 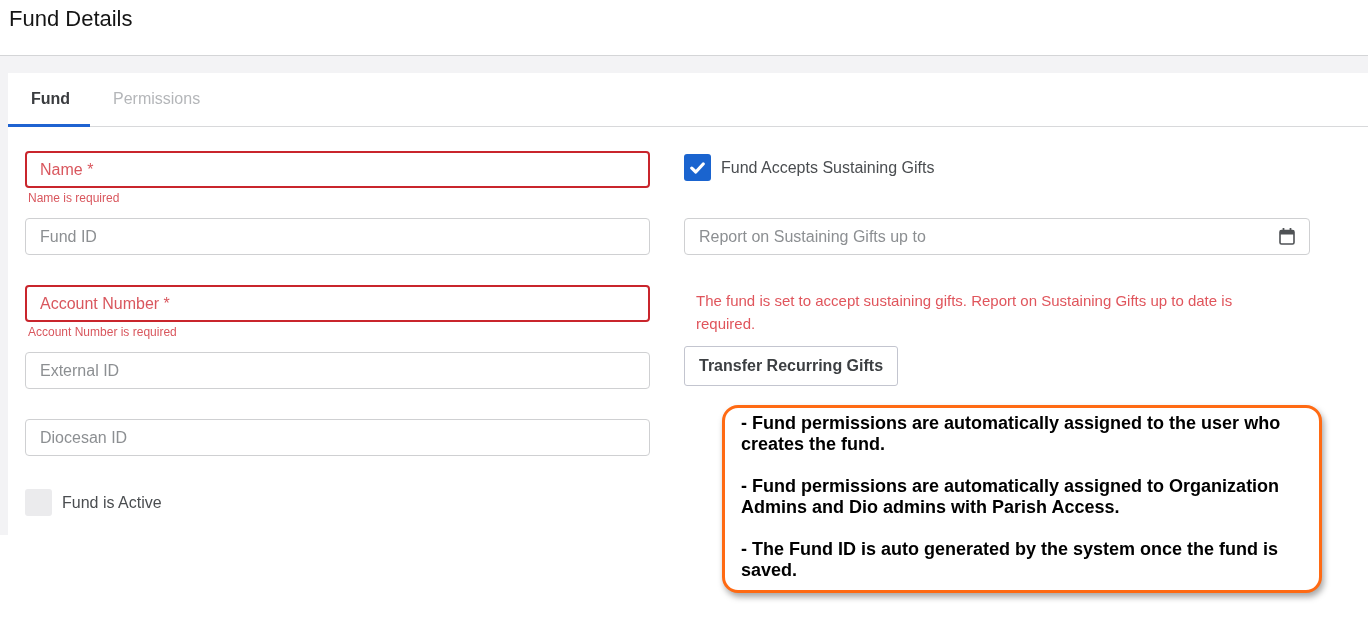 What do you see at coordinates (103, 332) in the screenshot?
I see `error-message: Account Number is required` at bounding box center [103, 332].